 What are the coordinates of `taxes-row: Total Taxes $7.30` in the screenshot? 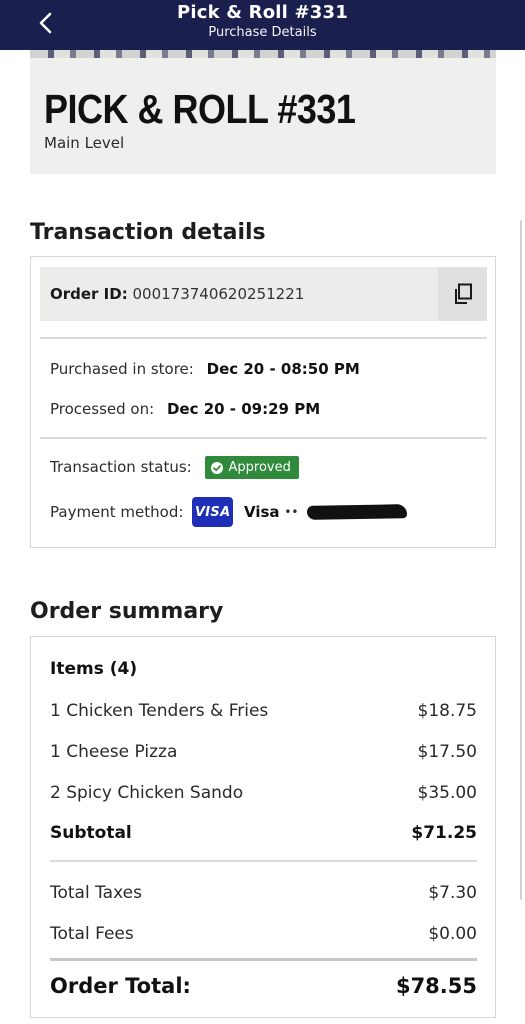 It's located at (263, 893).